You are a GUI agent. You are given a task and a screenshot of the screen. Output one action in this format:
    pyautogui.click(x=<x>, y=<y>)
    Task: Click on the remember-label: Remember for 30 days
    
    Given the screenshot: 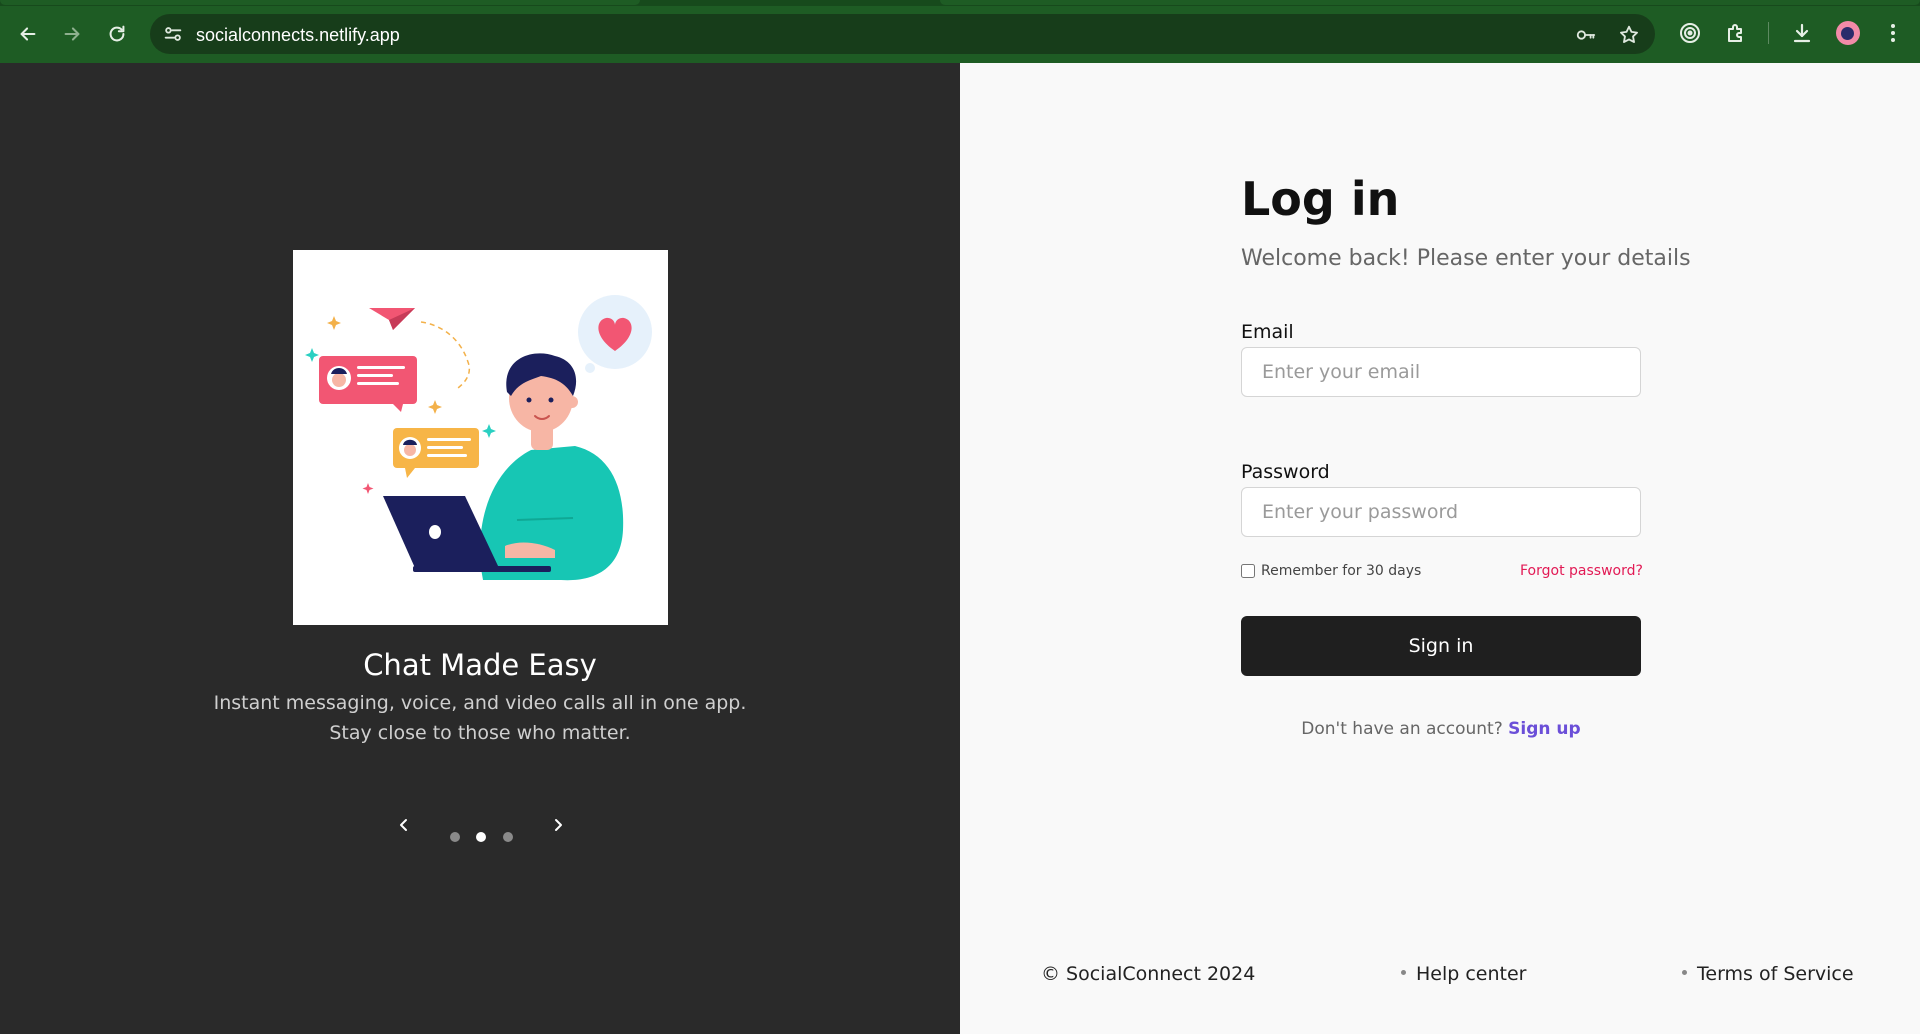 What is the action you would take?
    pyautogui.click(x=1341, y=571)
    